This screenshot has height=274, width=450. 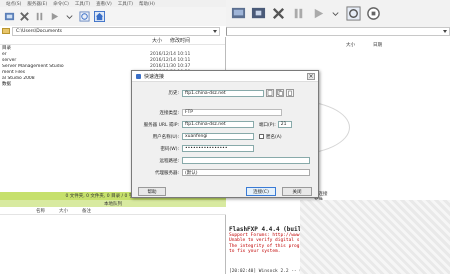 What do you see at coordinates (270, 93) in the screenshot?
I see `new-icon` at bounding box center [270, 93].